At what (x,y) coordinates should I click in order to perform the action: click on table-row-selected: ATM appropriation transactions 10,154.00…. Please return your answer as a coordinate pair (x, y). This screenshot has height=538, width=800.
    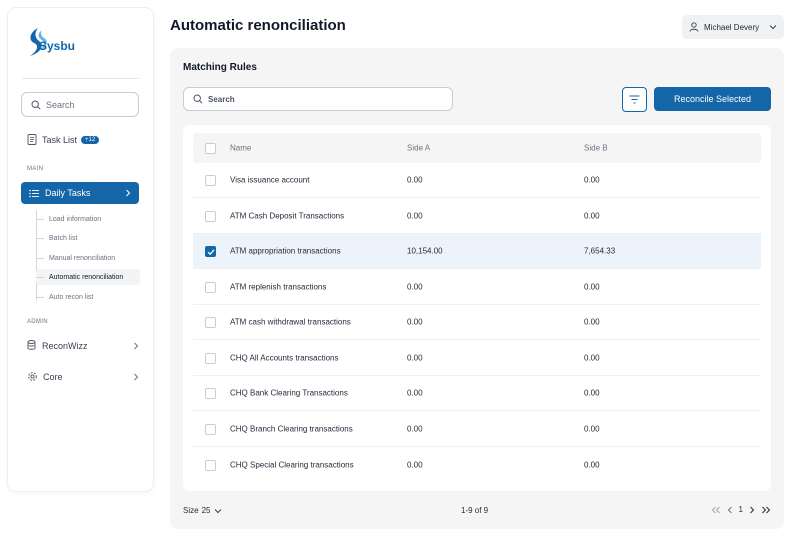
    Looking at the image, I should click on (477, 251).